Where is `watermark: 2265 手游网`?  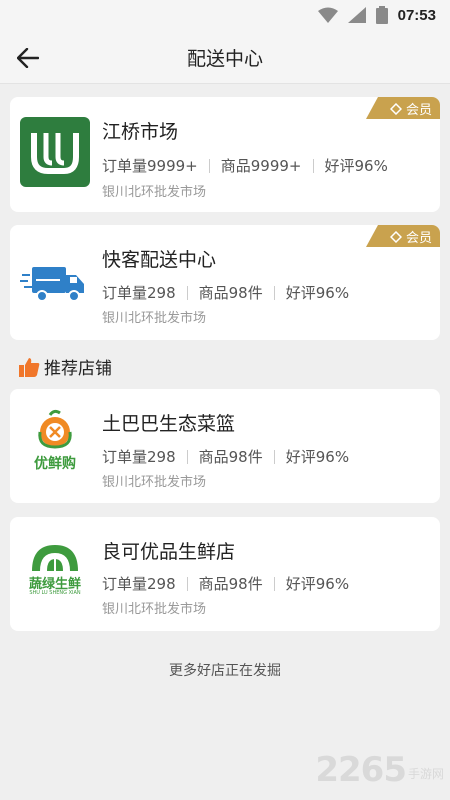
watermark: 2265 手游网 is located at coordinates (379, 770).